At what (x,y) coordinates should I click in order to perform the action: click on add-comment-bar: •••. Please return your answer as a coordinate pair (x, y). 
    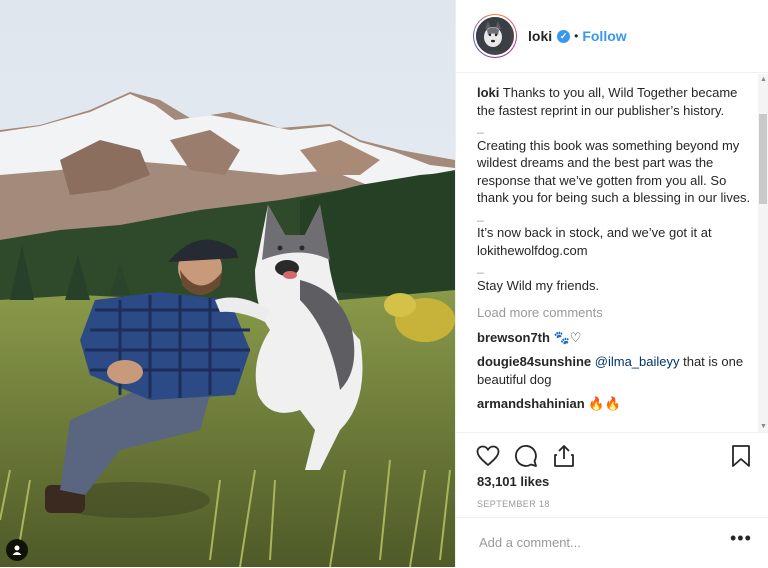
    Looking at the image, I should click on (612, 542).